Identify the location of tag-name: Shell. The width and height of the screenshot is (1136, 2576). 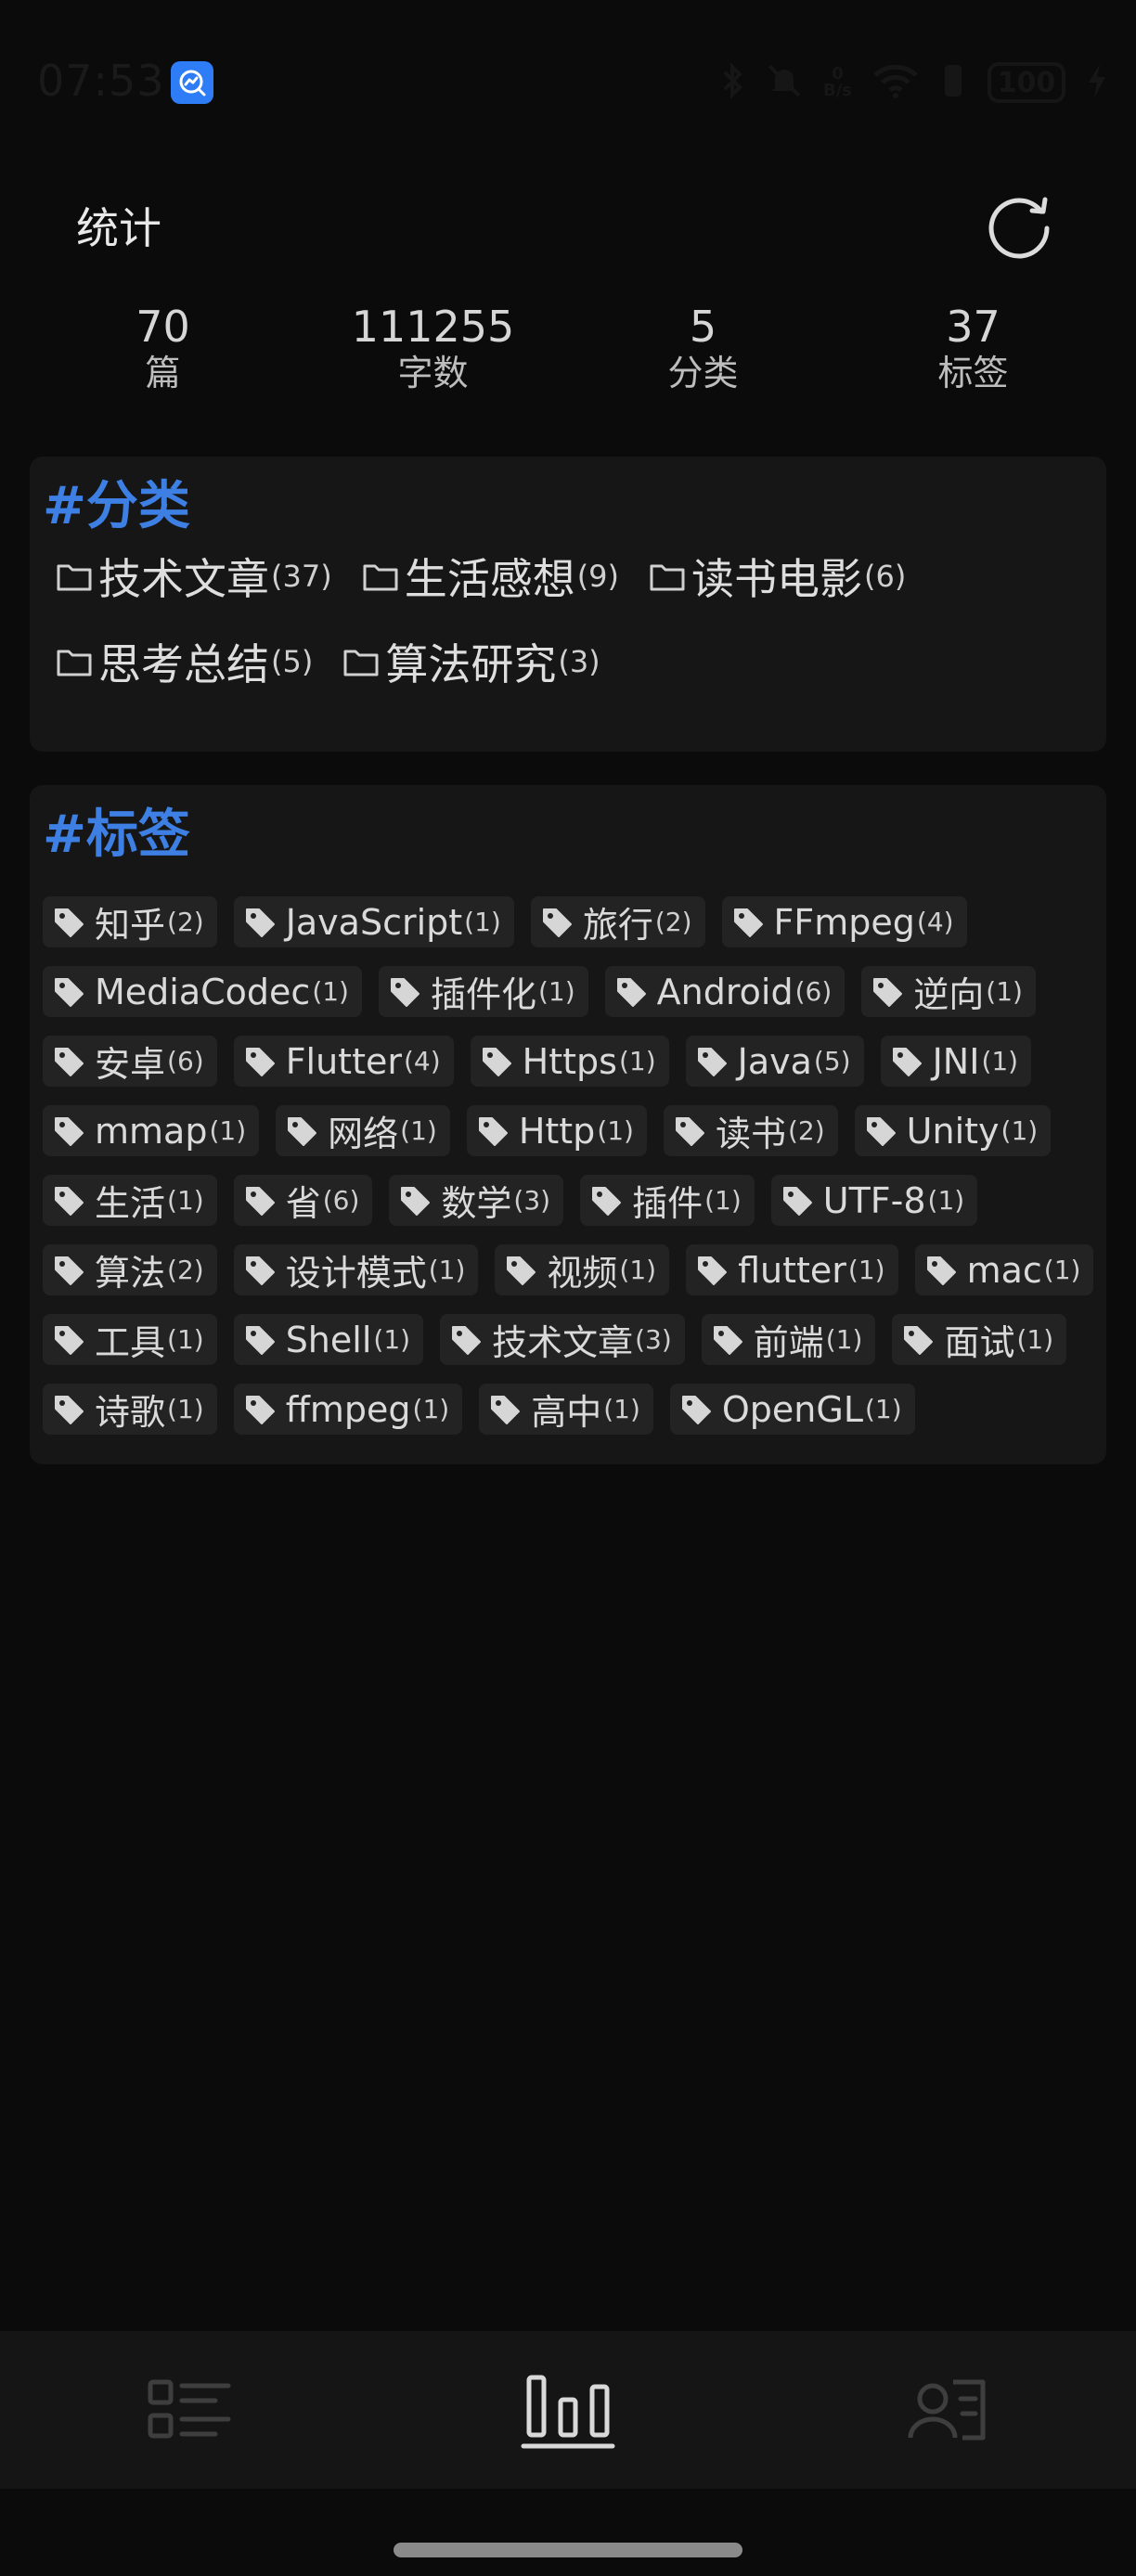
(328, 1339).